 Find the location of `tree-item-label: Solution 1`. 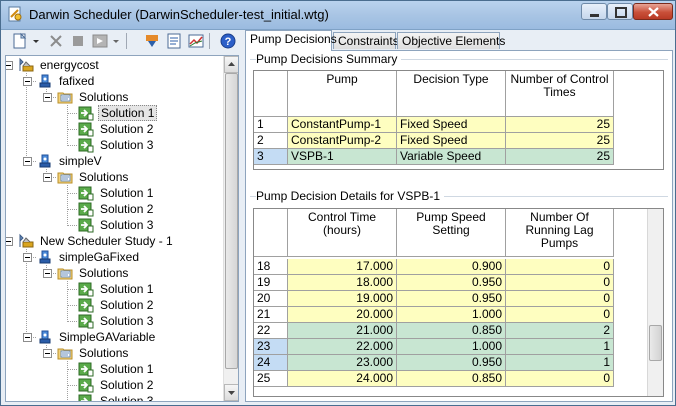

tree-item-label: Solution 1 is located at coordinates (127, 369).